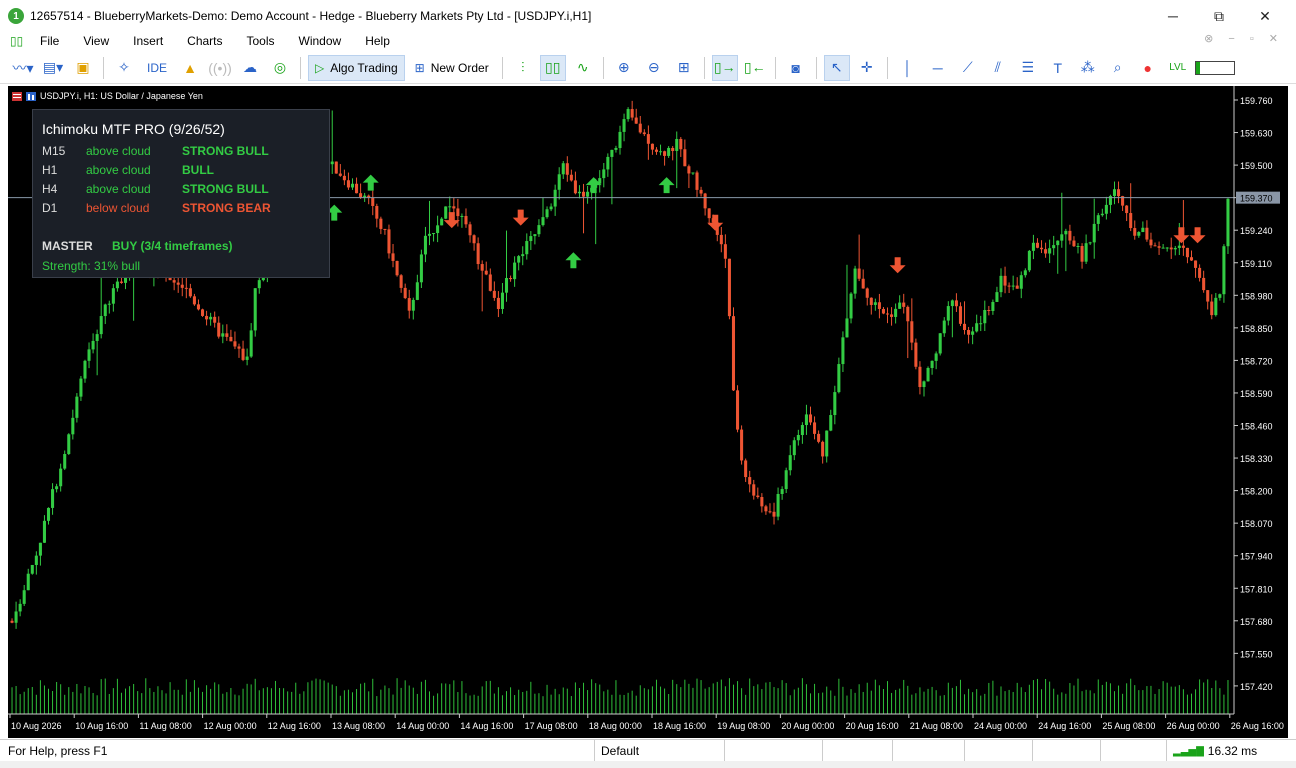  Describe the element at coordinates (1256, 199) in the screenshot. I see `current-price-label: 159.370` at that location.